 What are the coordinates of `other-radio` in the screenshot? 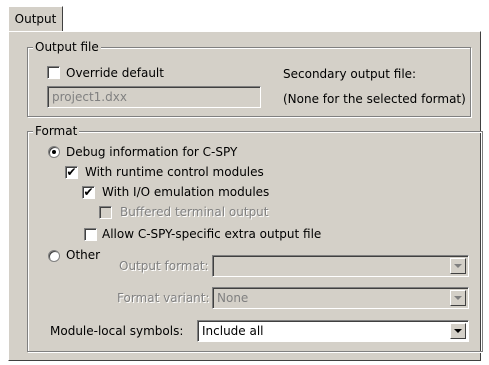 It's located at (54, 256).